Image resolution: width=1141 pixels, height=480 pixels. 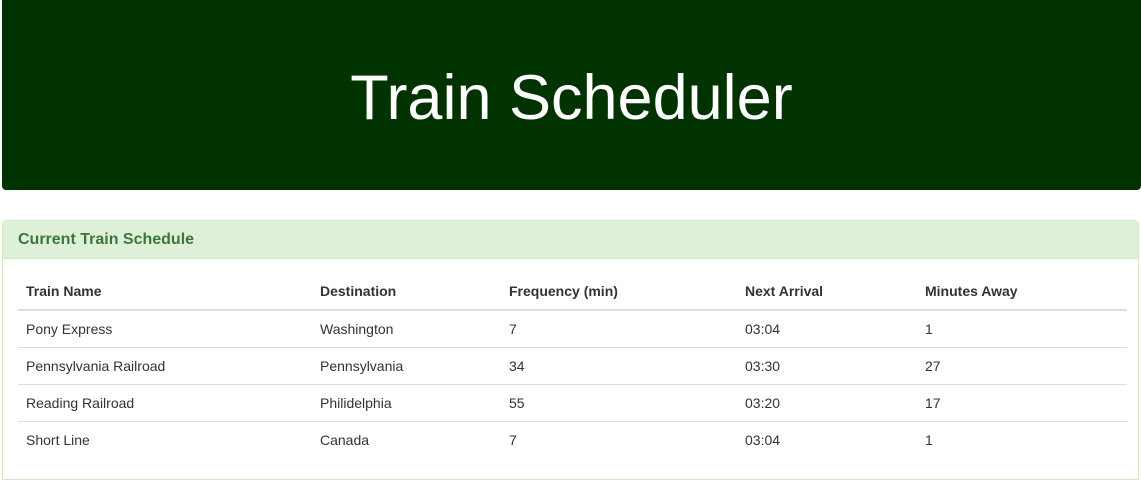 I want to click on column-header-next-arrival: Next Arrival, so click(x=827, y=292).